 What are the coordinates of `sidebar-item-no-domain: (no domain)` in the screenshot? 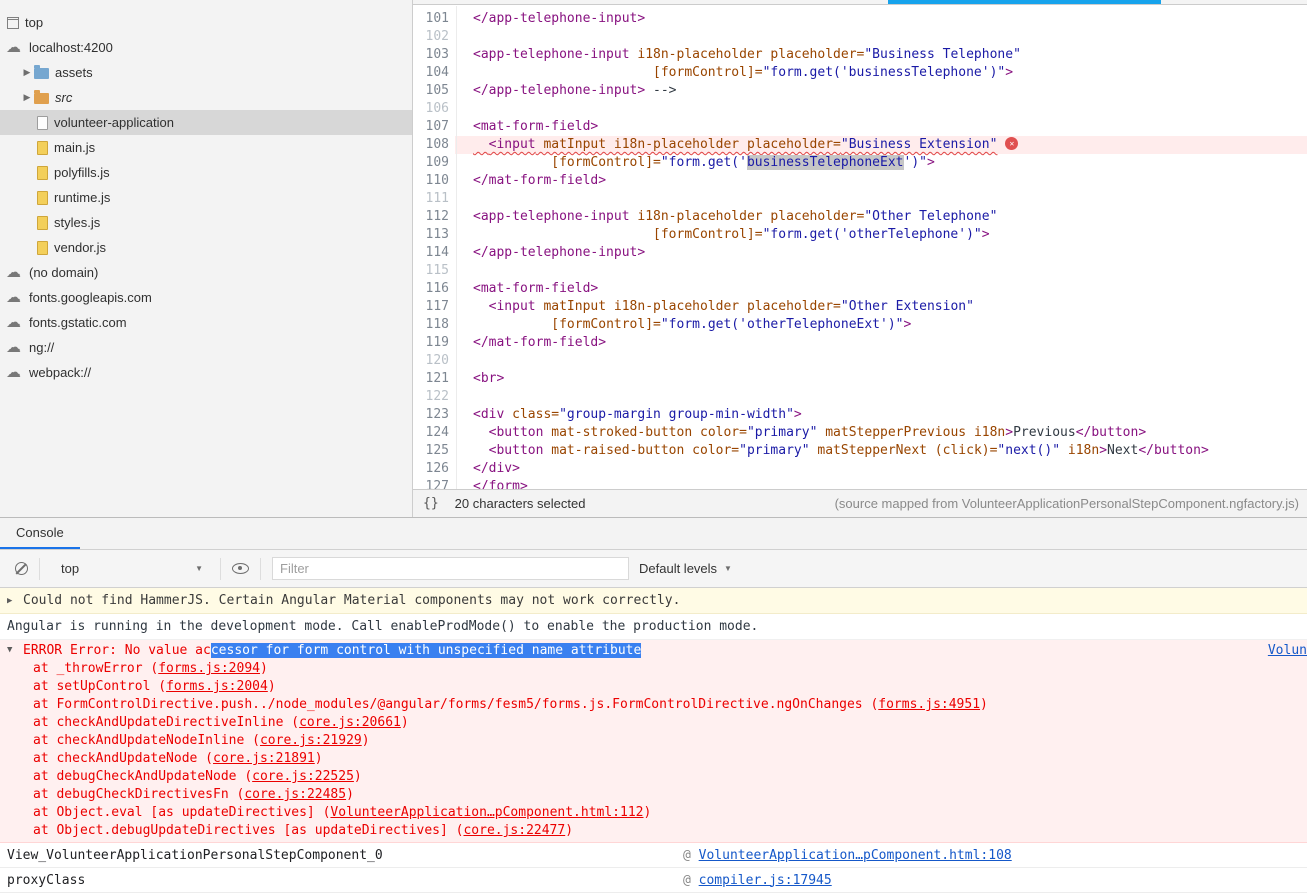 It's located at (206, 272).